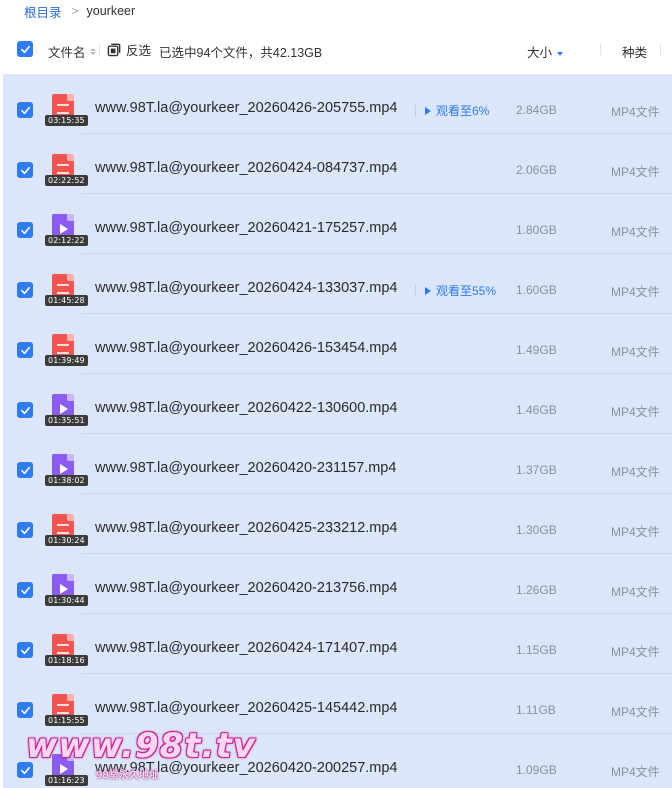 This screenshot has height=788, width=672. What do you see at coordinates (536, 290) in the screenshot?
I see `file-size: 1.60GB` at bounding box center [536, 290].